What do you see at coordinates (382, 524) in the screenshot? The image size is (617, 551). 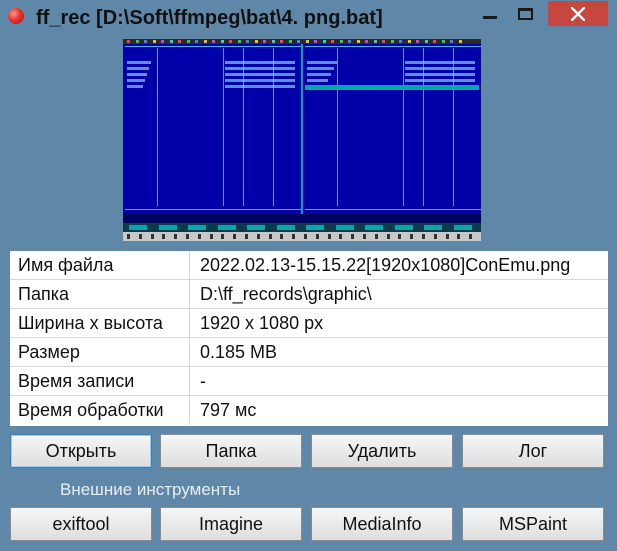 I see `mediainfo-button: MediaInfo` at bounding box center [382, 524].